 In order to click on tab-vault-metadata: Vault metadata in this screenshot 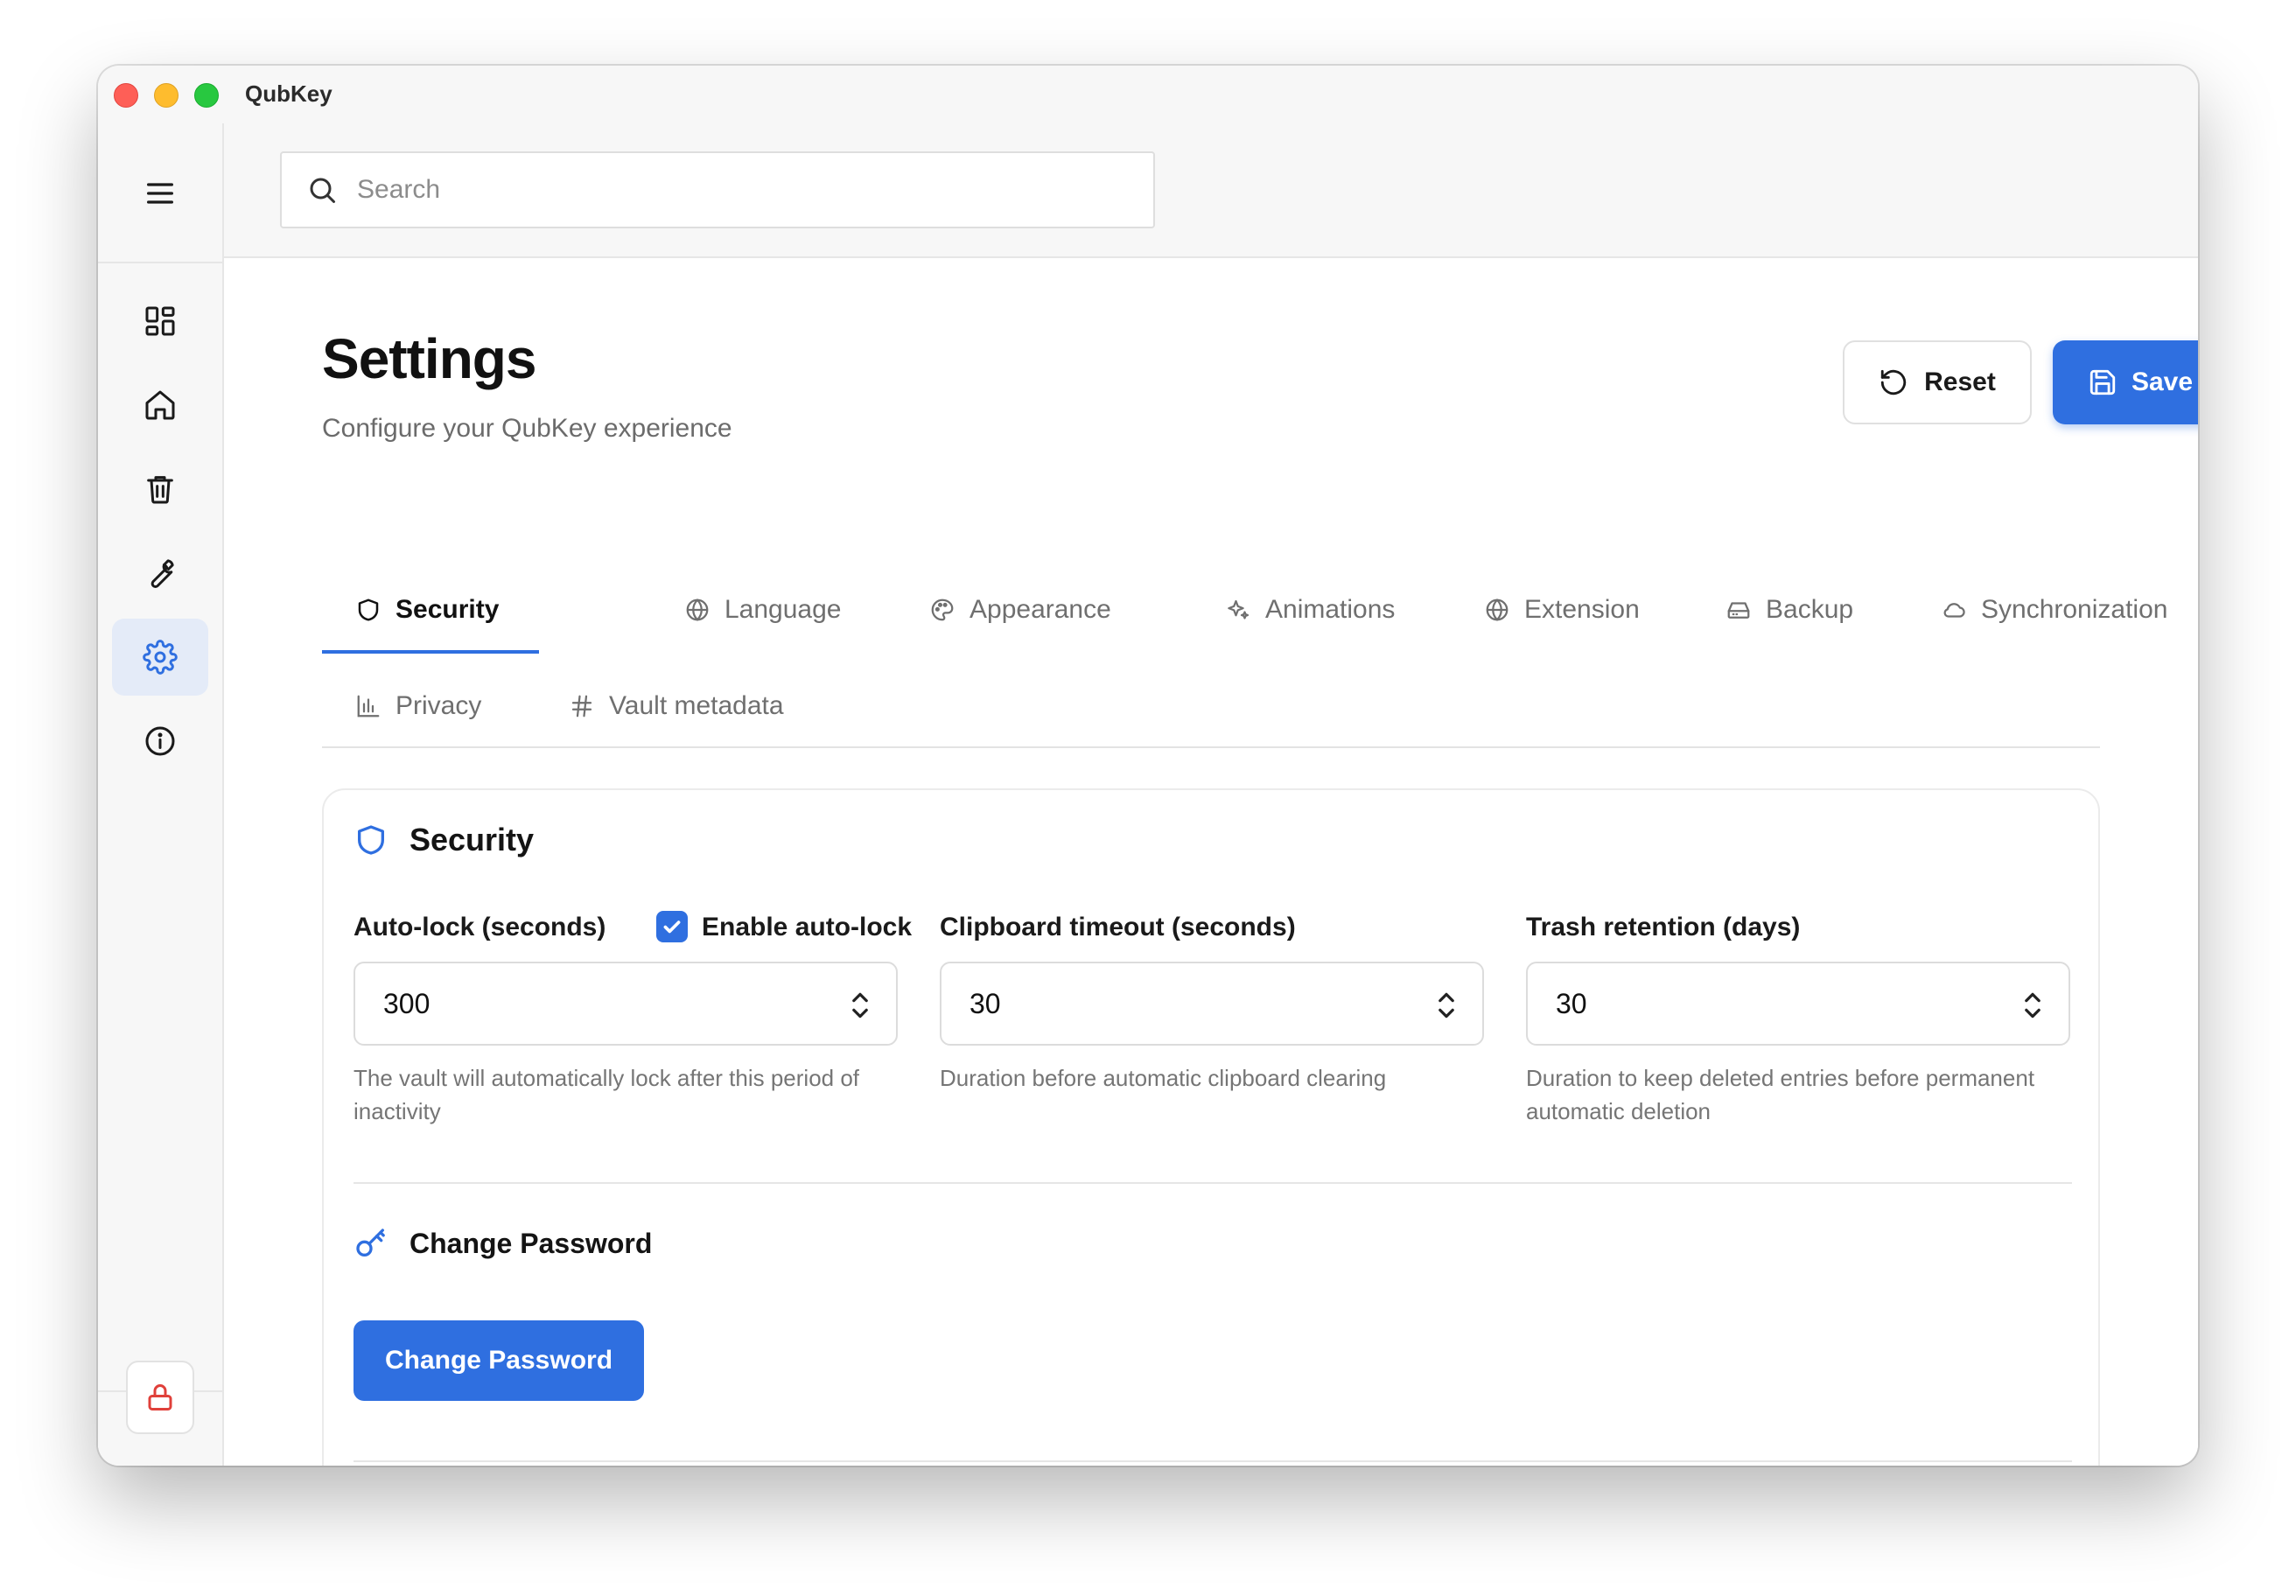, I will do `click(676, 706)`.